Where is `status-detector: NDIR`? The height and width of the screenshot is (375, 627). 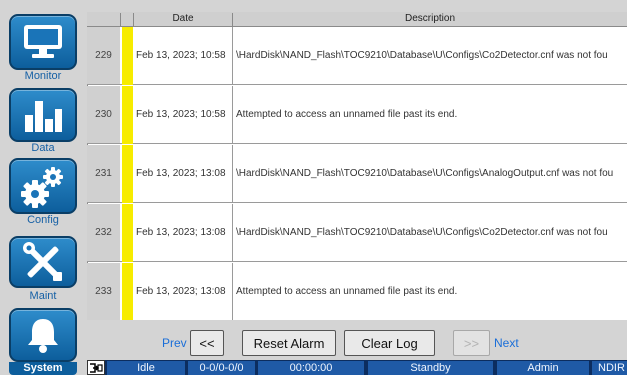
status-detector: NDIR is located at coordinates (609, 368).